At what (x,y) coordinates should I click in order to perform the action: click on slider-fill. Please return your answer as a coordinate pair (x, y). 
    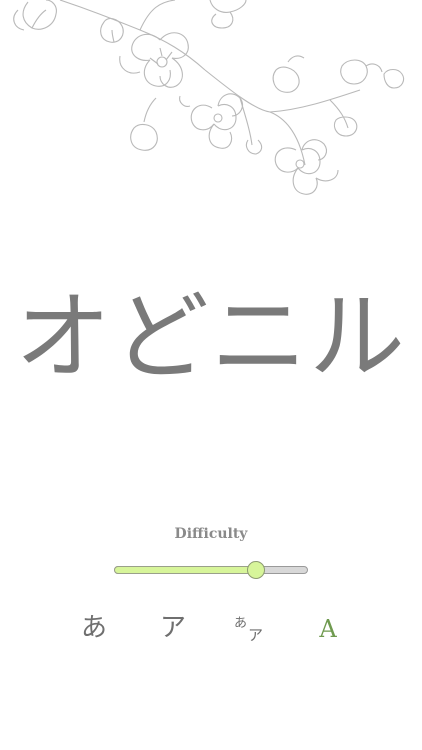
    Looking at the image, I should click on (185, 570).